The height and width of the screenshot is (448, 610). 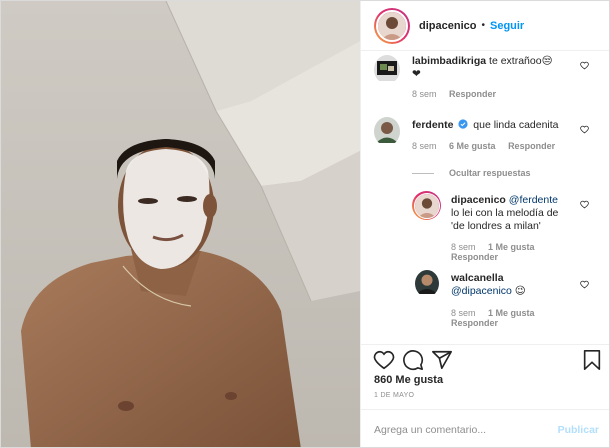 I want to click on heart-icon, so click(x=384, y=360).